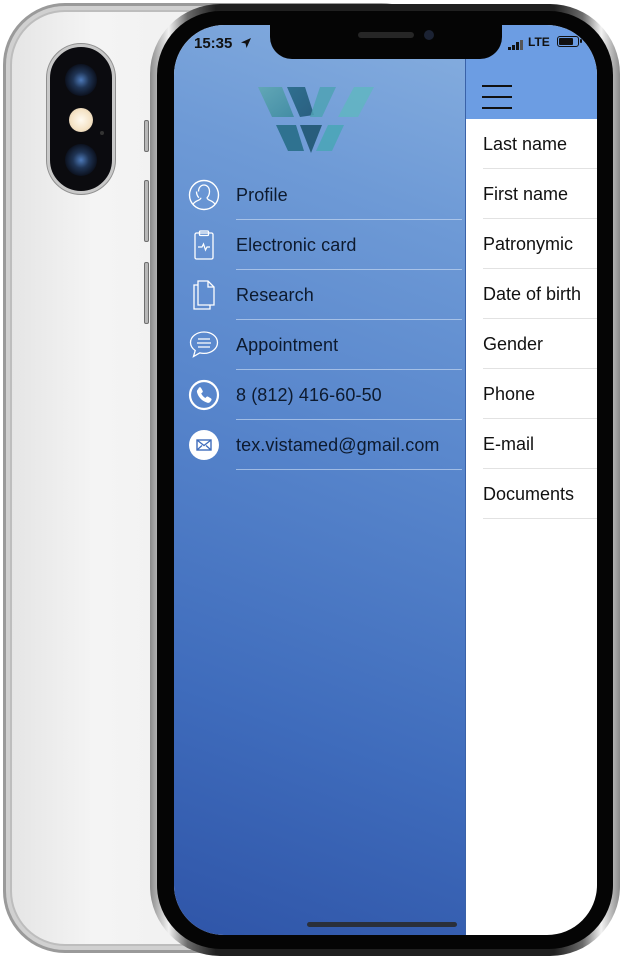 The width and height of the screenshot is (622, 960). I want to click on drawer-item-label: Appointment, so click(287, 344).